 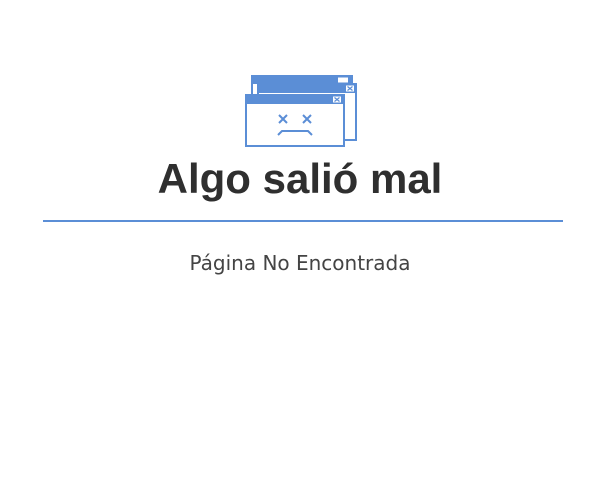 What do you see at coordinates (300, 263) in the screenshot?
I see `error-subtitle: Página No Encontrada` at bounding box center [300, 263].